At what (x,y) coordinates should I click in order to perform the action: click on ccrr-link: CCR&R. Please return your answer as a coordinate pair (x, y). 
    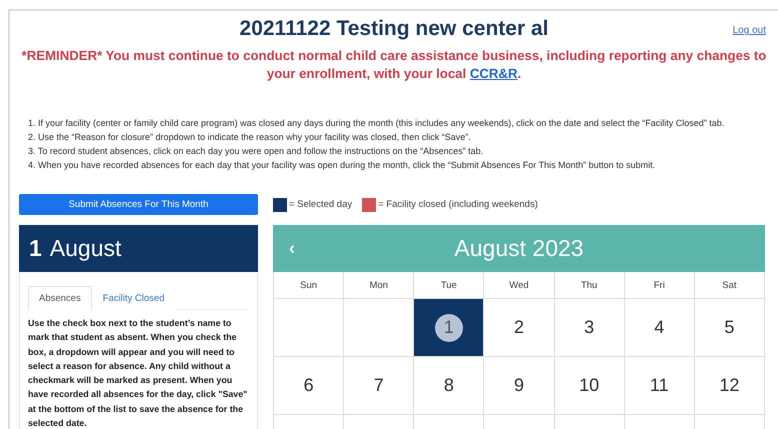
    Looking at the image, I should click on (494, 73).